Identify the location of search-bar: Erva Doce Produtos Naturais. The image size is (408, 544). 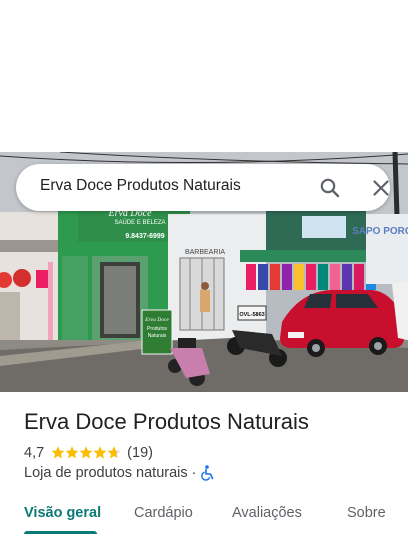
(203, 187).